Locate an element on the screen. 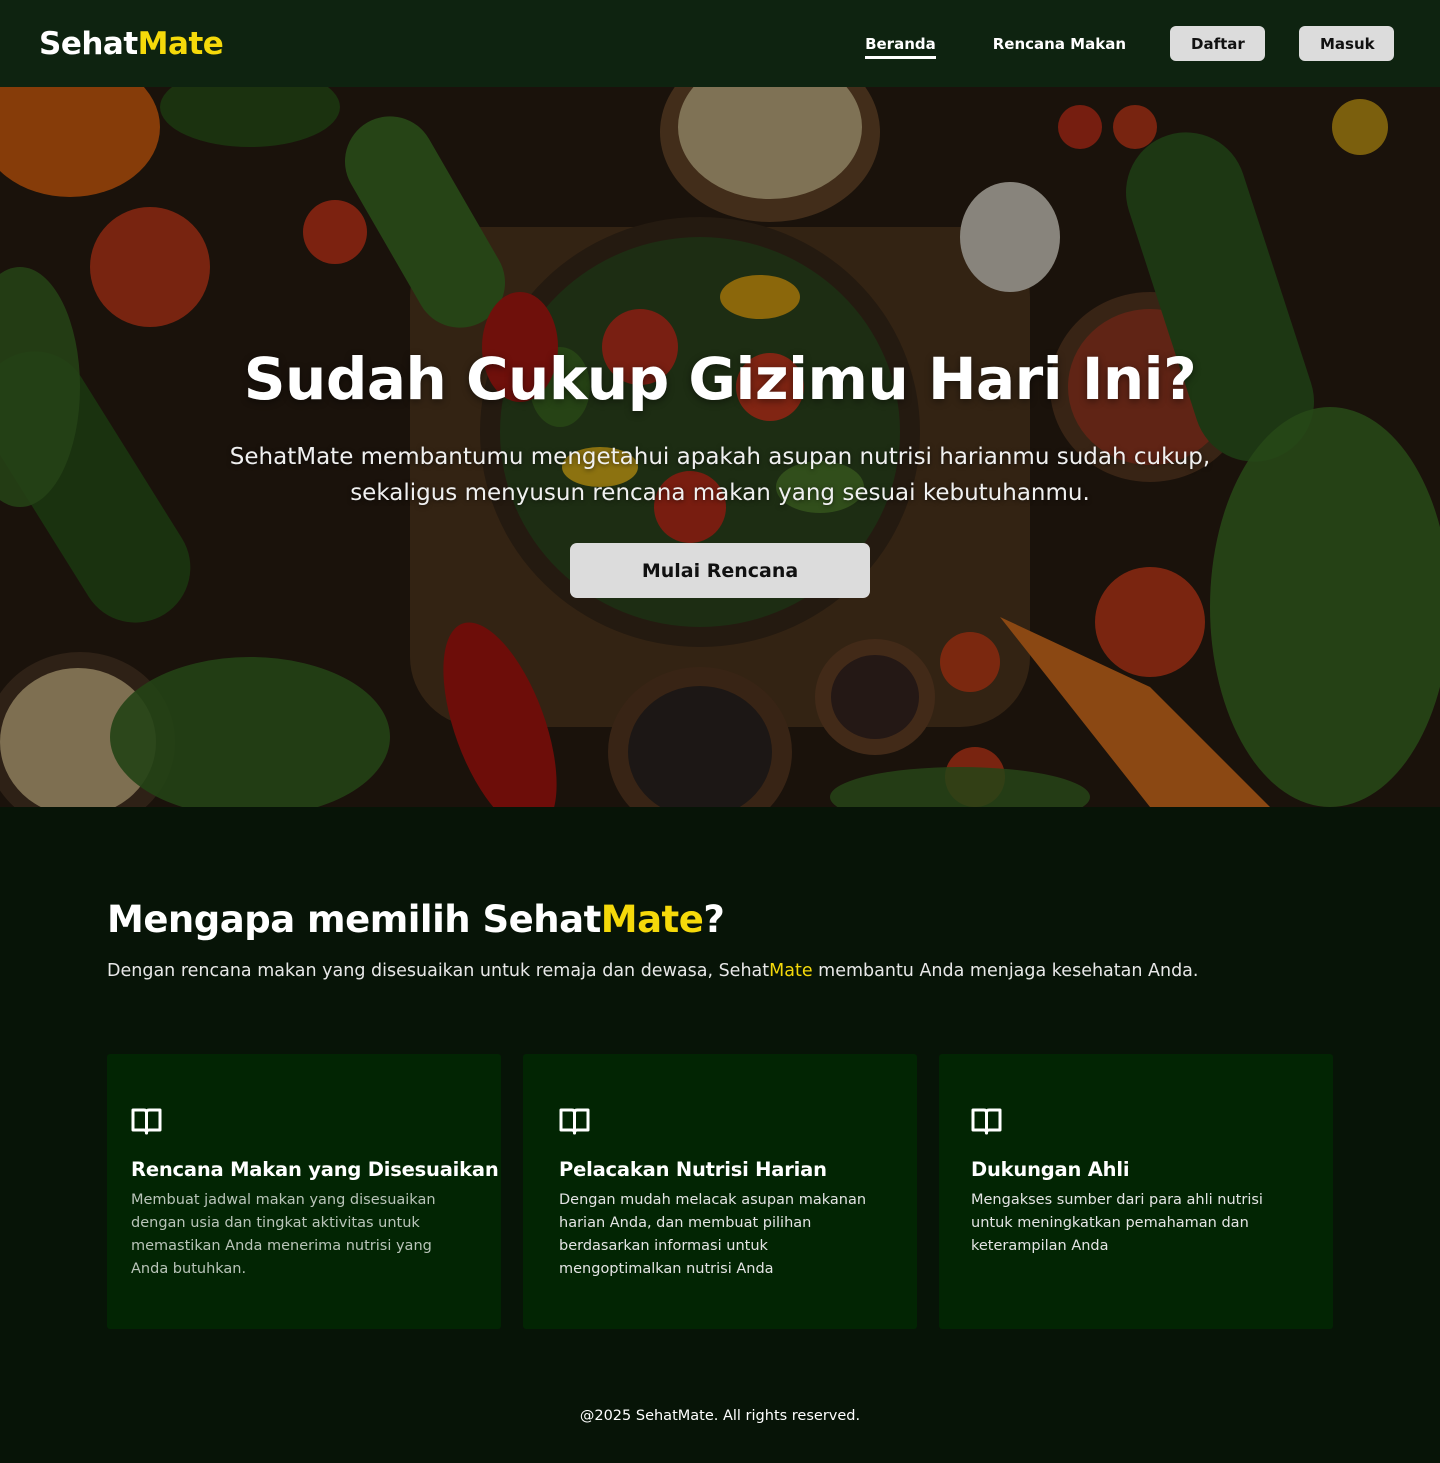 Image resolution: width=1440 pixels, height=1463 pixels. nav-menu: Beranda Rencana Makan Daftar Masuk is located at coordinates (1129, 43).